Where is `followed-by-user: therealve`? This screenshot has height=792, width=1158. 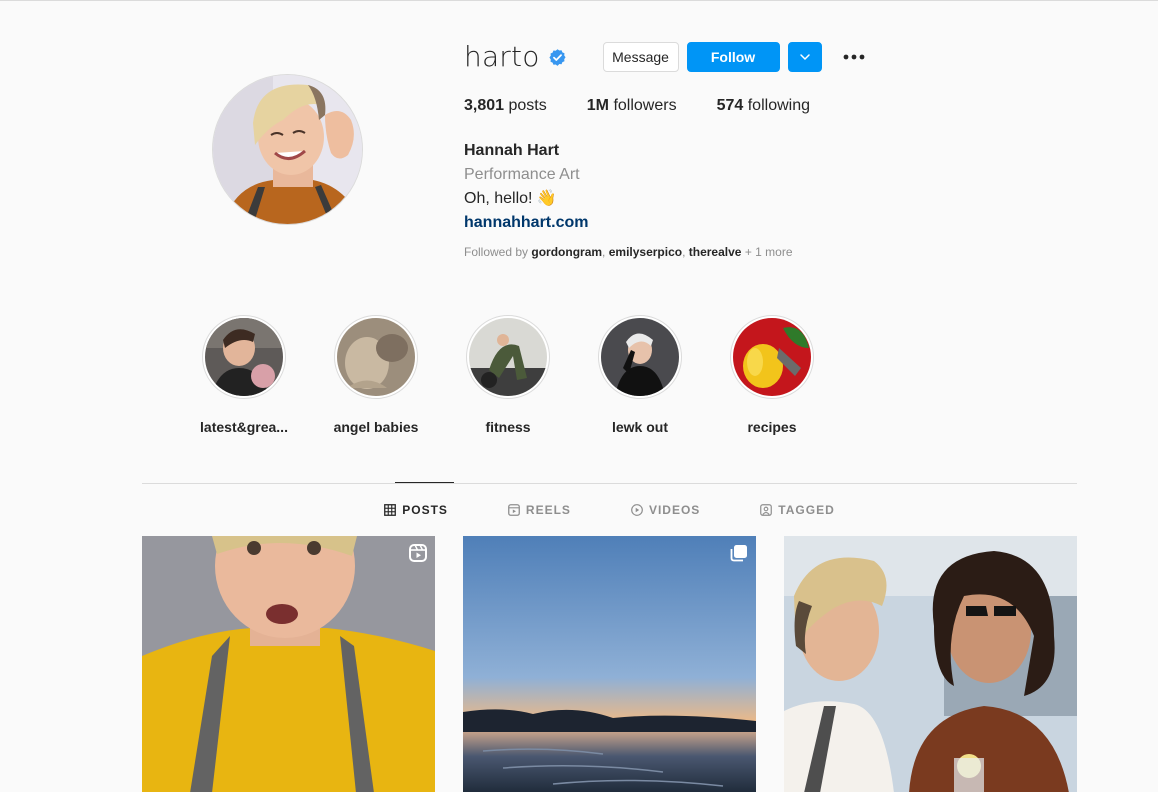
followed-by-user: therealve is located at coordinates (715, 252).